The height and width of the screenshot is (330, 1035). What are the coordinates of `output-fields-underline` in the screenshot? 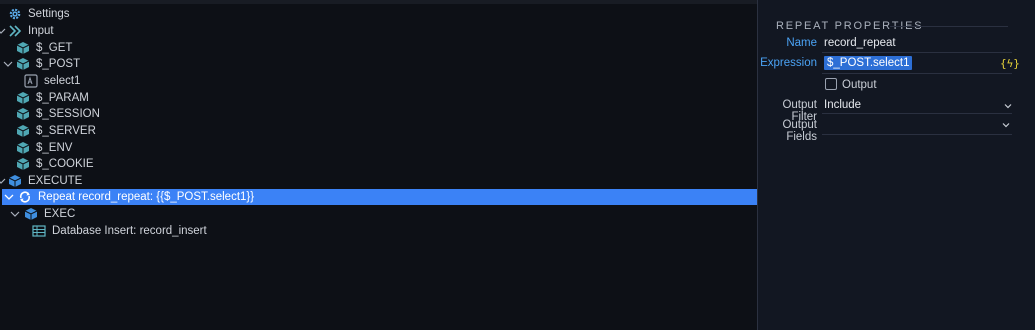 It's located at (917, 134).